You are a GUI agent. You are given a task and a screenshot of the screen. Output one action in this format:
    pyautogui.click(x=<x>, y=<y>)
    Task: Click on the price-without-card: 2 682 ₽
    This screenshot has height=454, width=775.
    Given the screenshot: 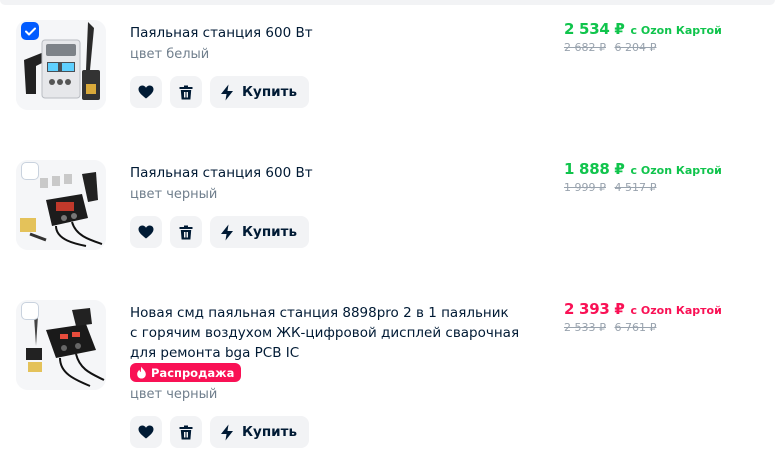 What is the action you would take?
    pyautogui.click(x=585, y=47)
    